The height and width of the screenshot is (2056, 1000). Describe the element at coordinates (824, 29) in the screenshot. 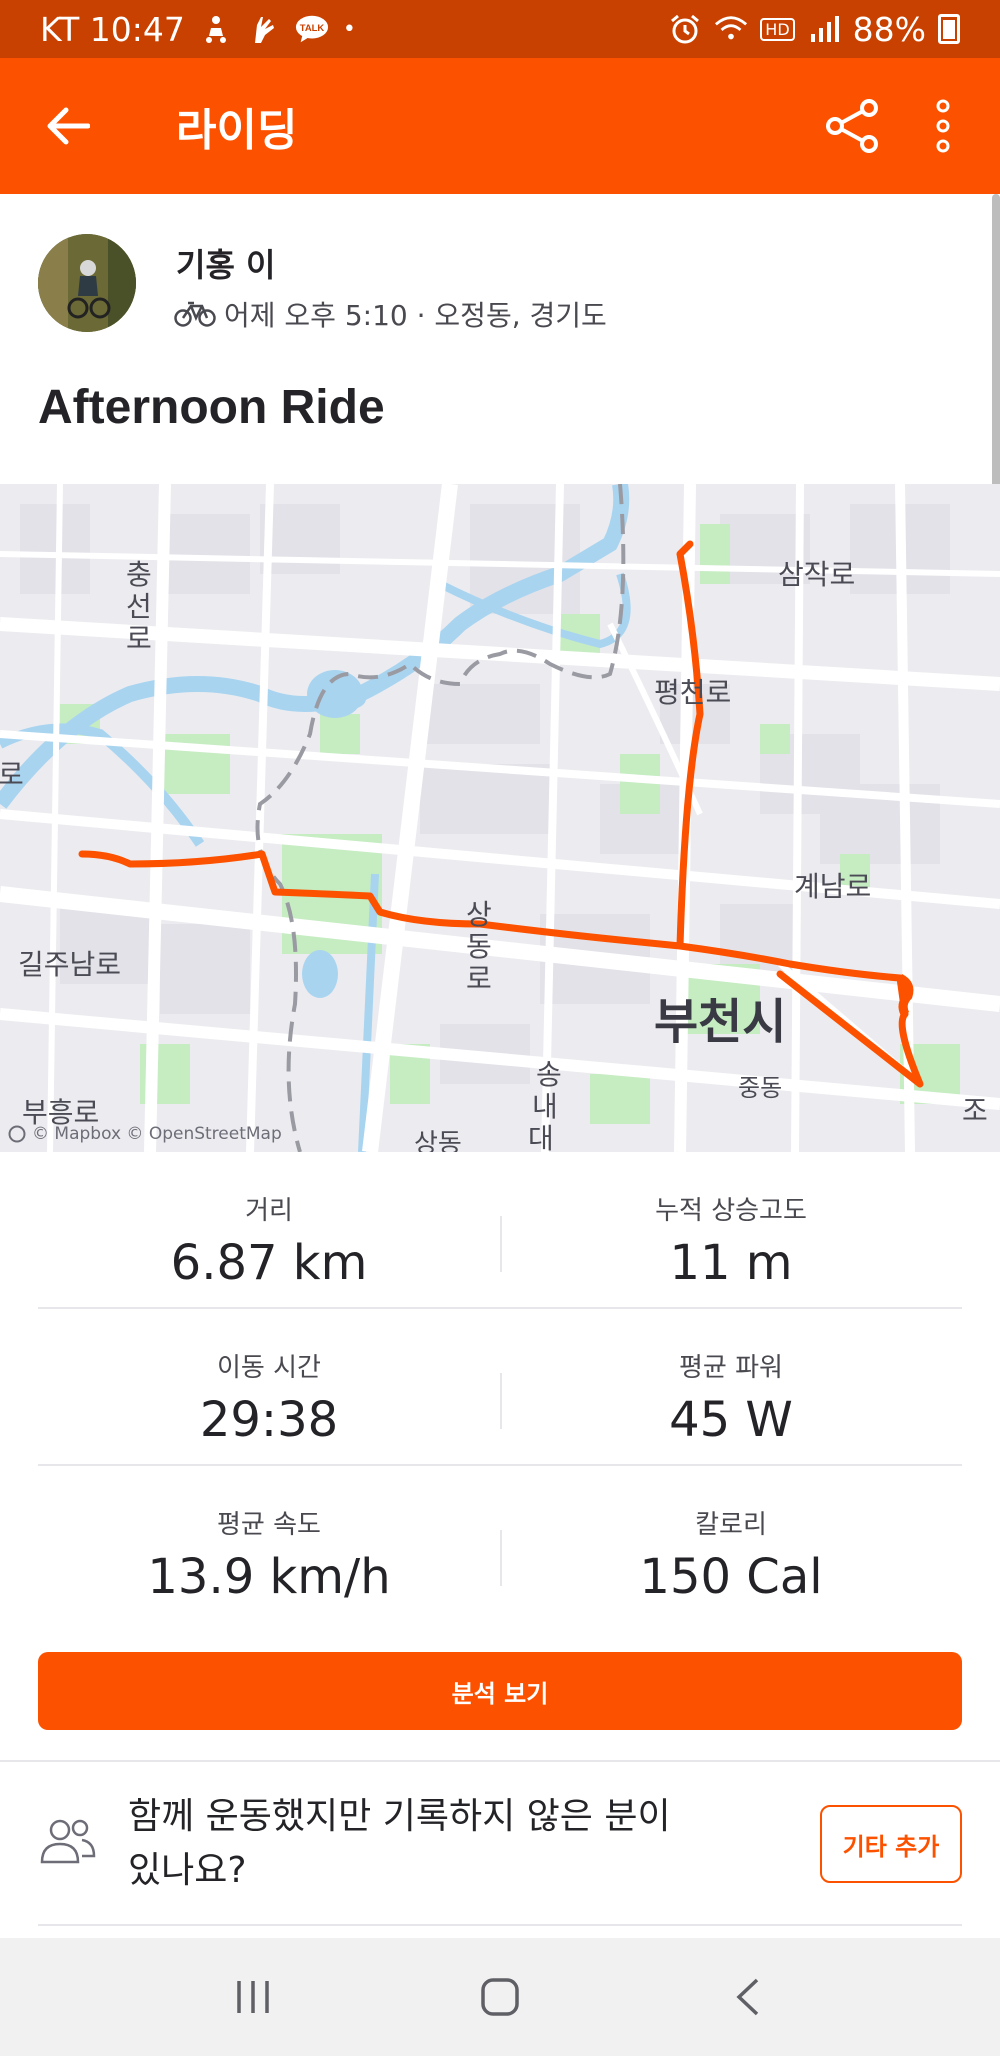

I see `signal-icon` at that location.